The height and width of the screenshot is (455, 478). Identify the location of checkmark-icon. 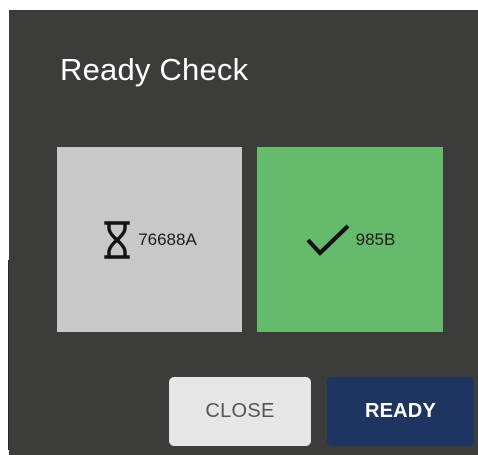
(328, 240).